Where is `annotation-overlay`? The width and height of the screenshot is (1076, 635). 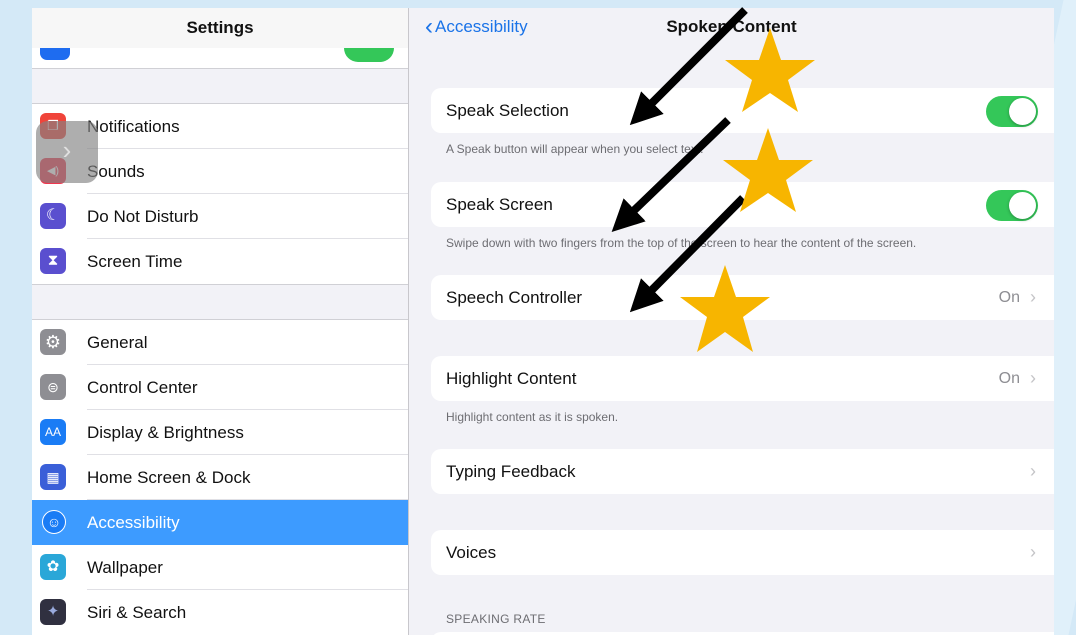
annotation-overlay is located at coordinates (713, 179).